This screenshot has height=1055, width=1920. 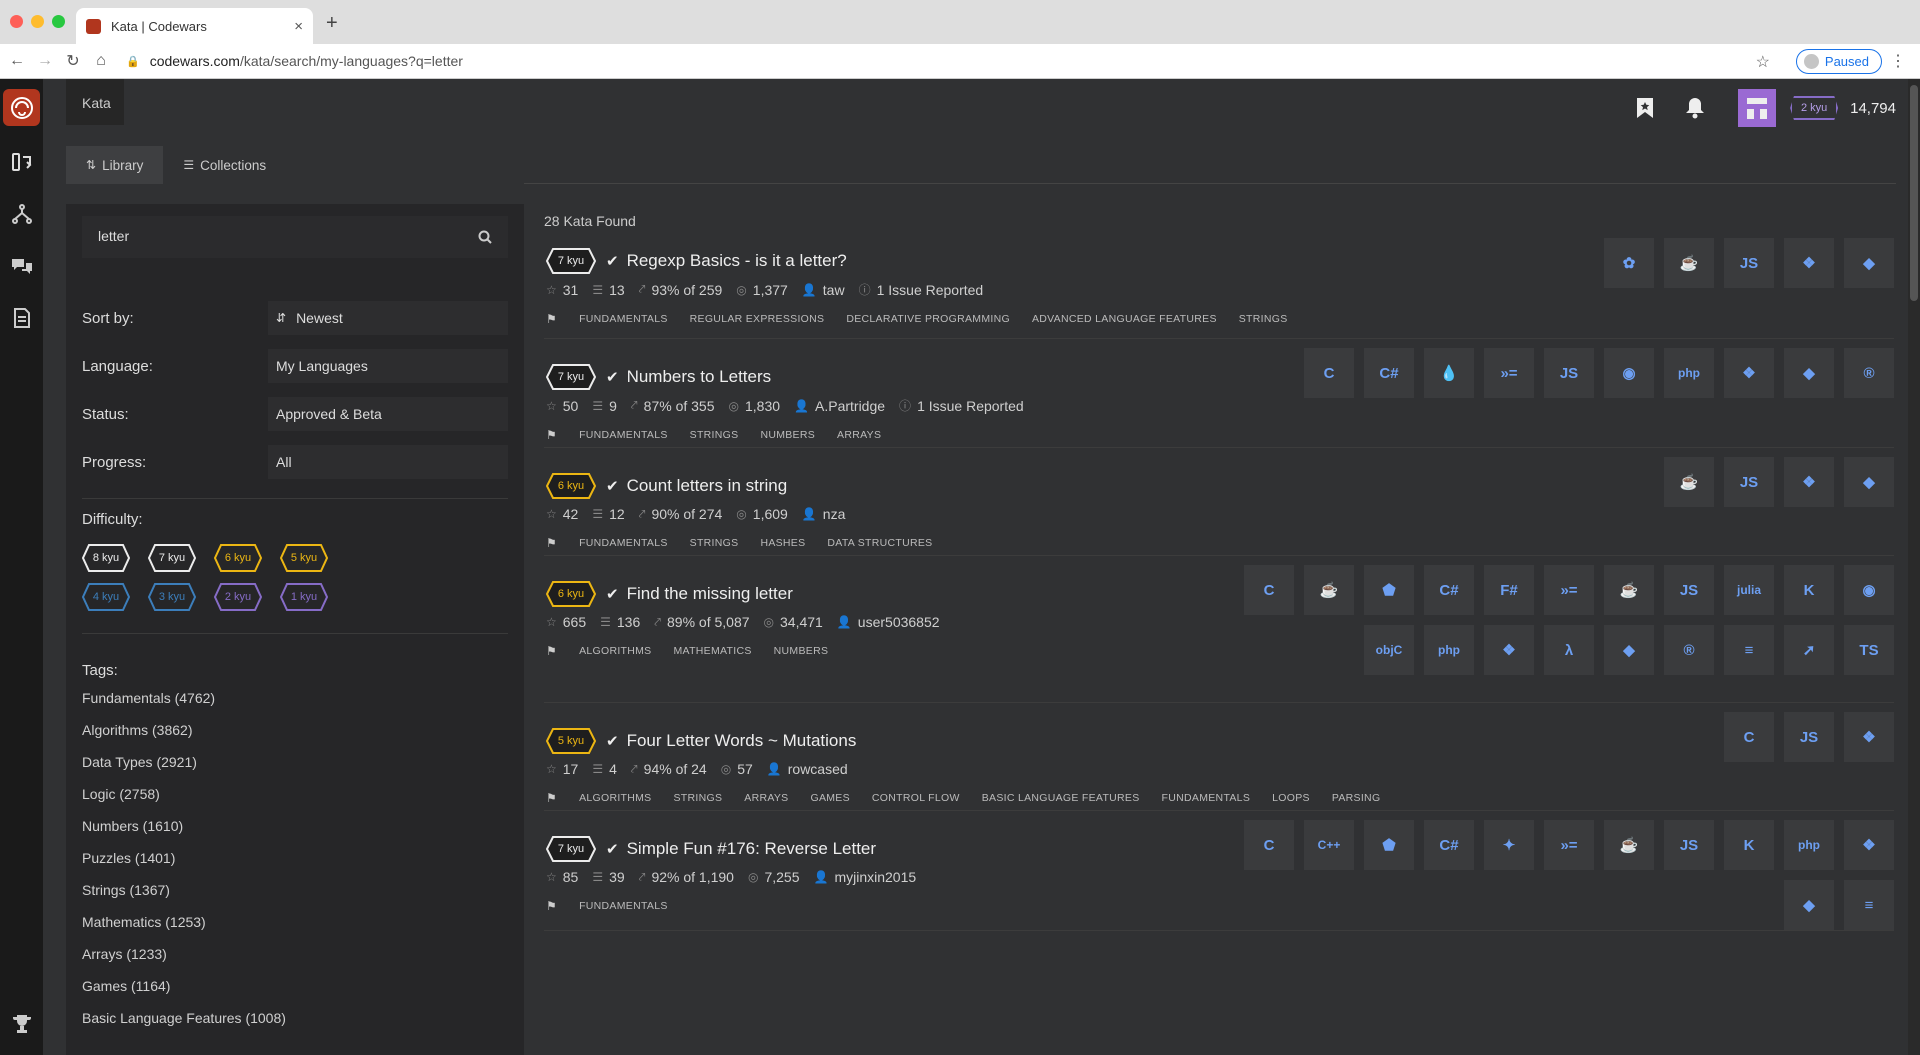 I want to click on kata-author: rowcased, so click(x=818, y=769).